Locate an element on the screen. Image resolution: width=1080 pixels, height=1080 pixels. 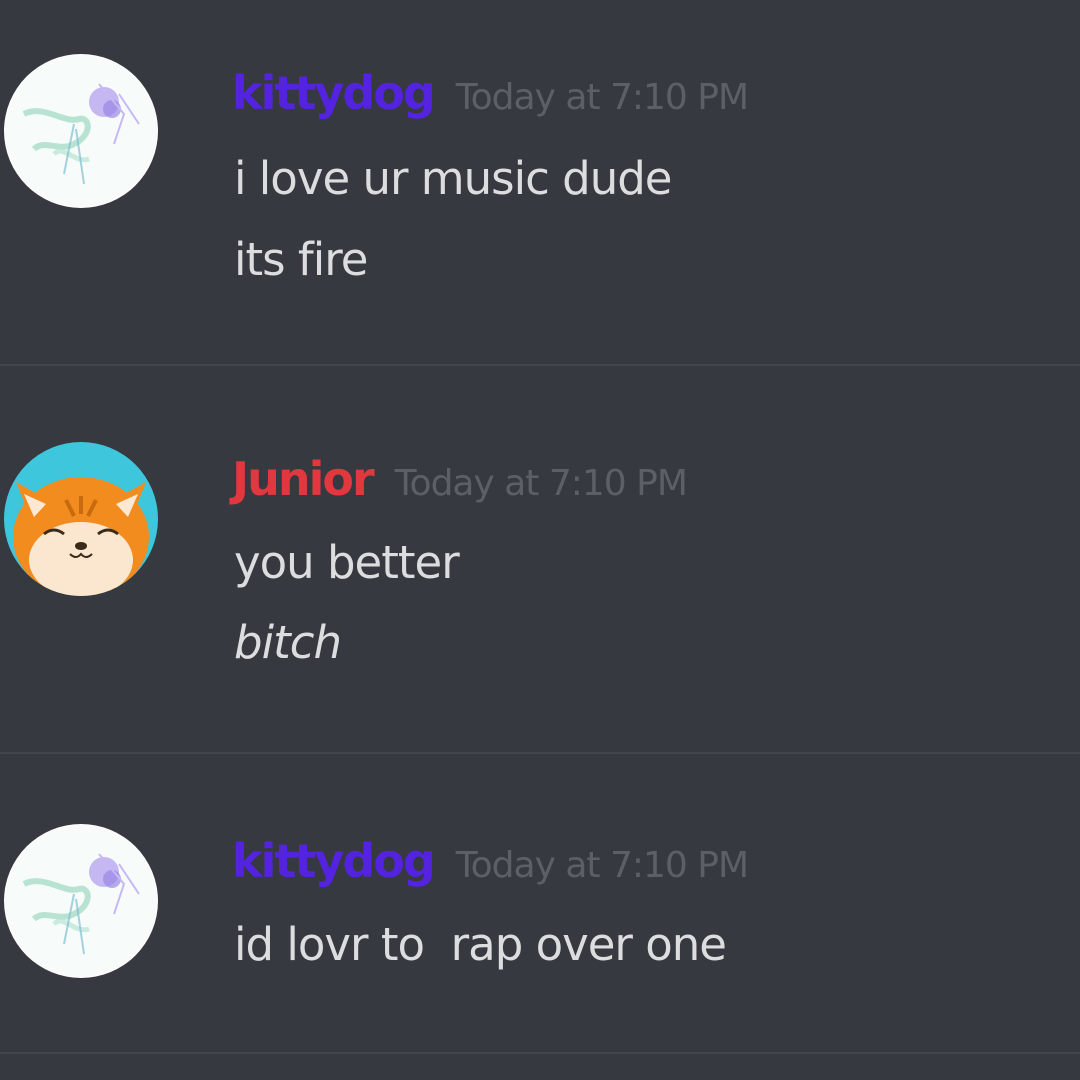
message-text: its fire is located at coordinates (301, 259).